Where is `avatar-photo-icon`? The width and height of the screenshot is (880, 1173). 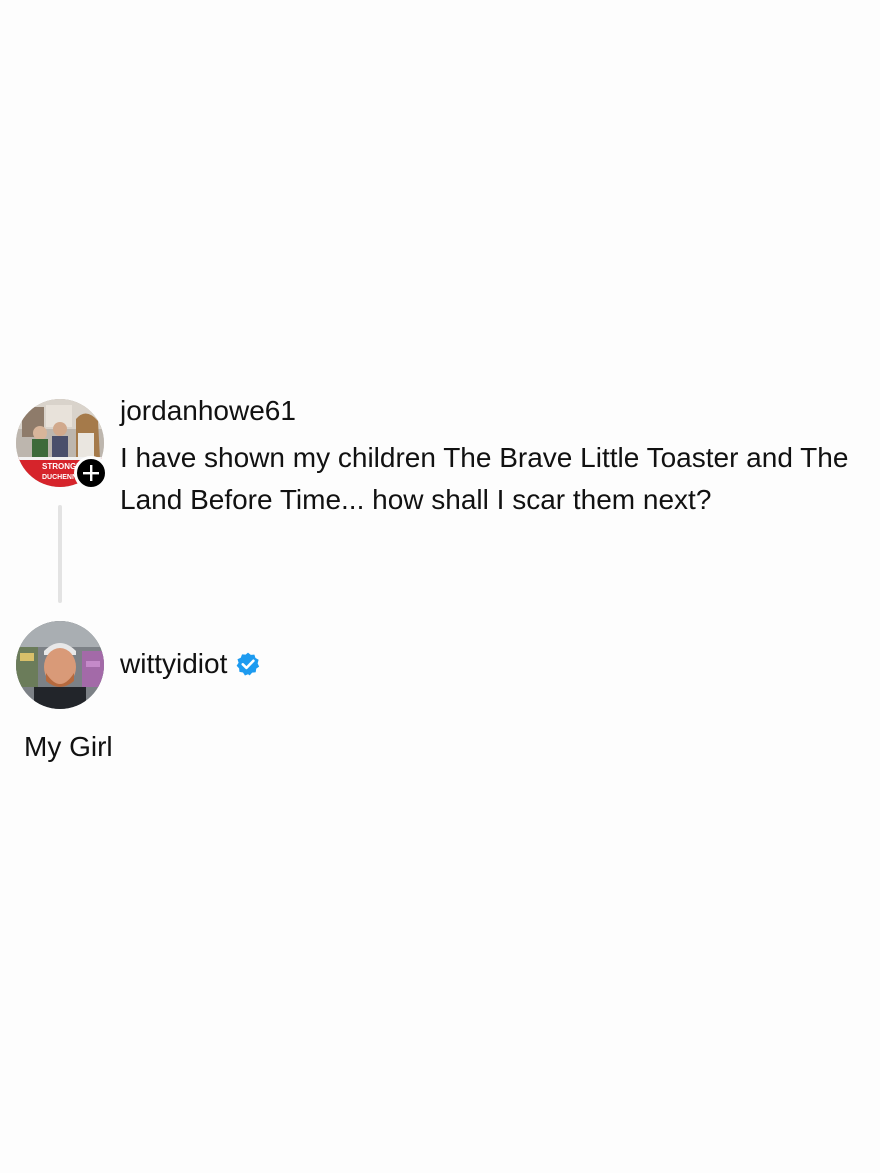
avatar-photo-icon is located at coordinates (60, 665).